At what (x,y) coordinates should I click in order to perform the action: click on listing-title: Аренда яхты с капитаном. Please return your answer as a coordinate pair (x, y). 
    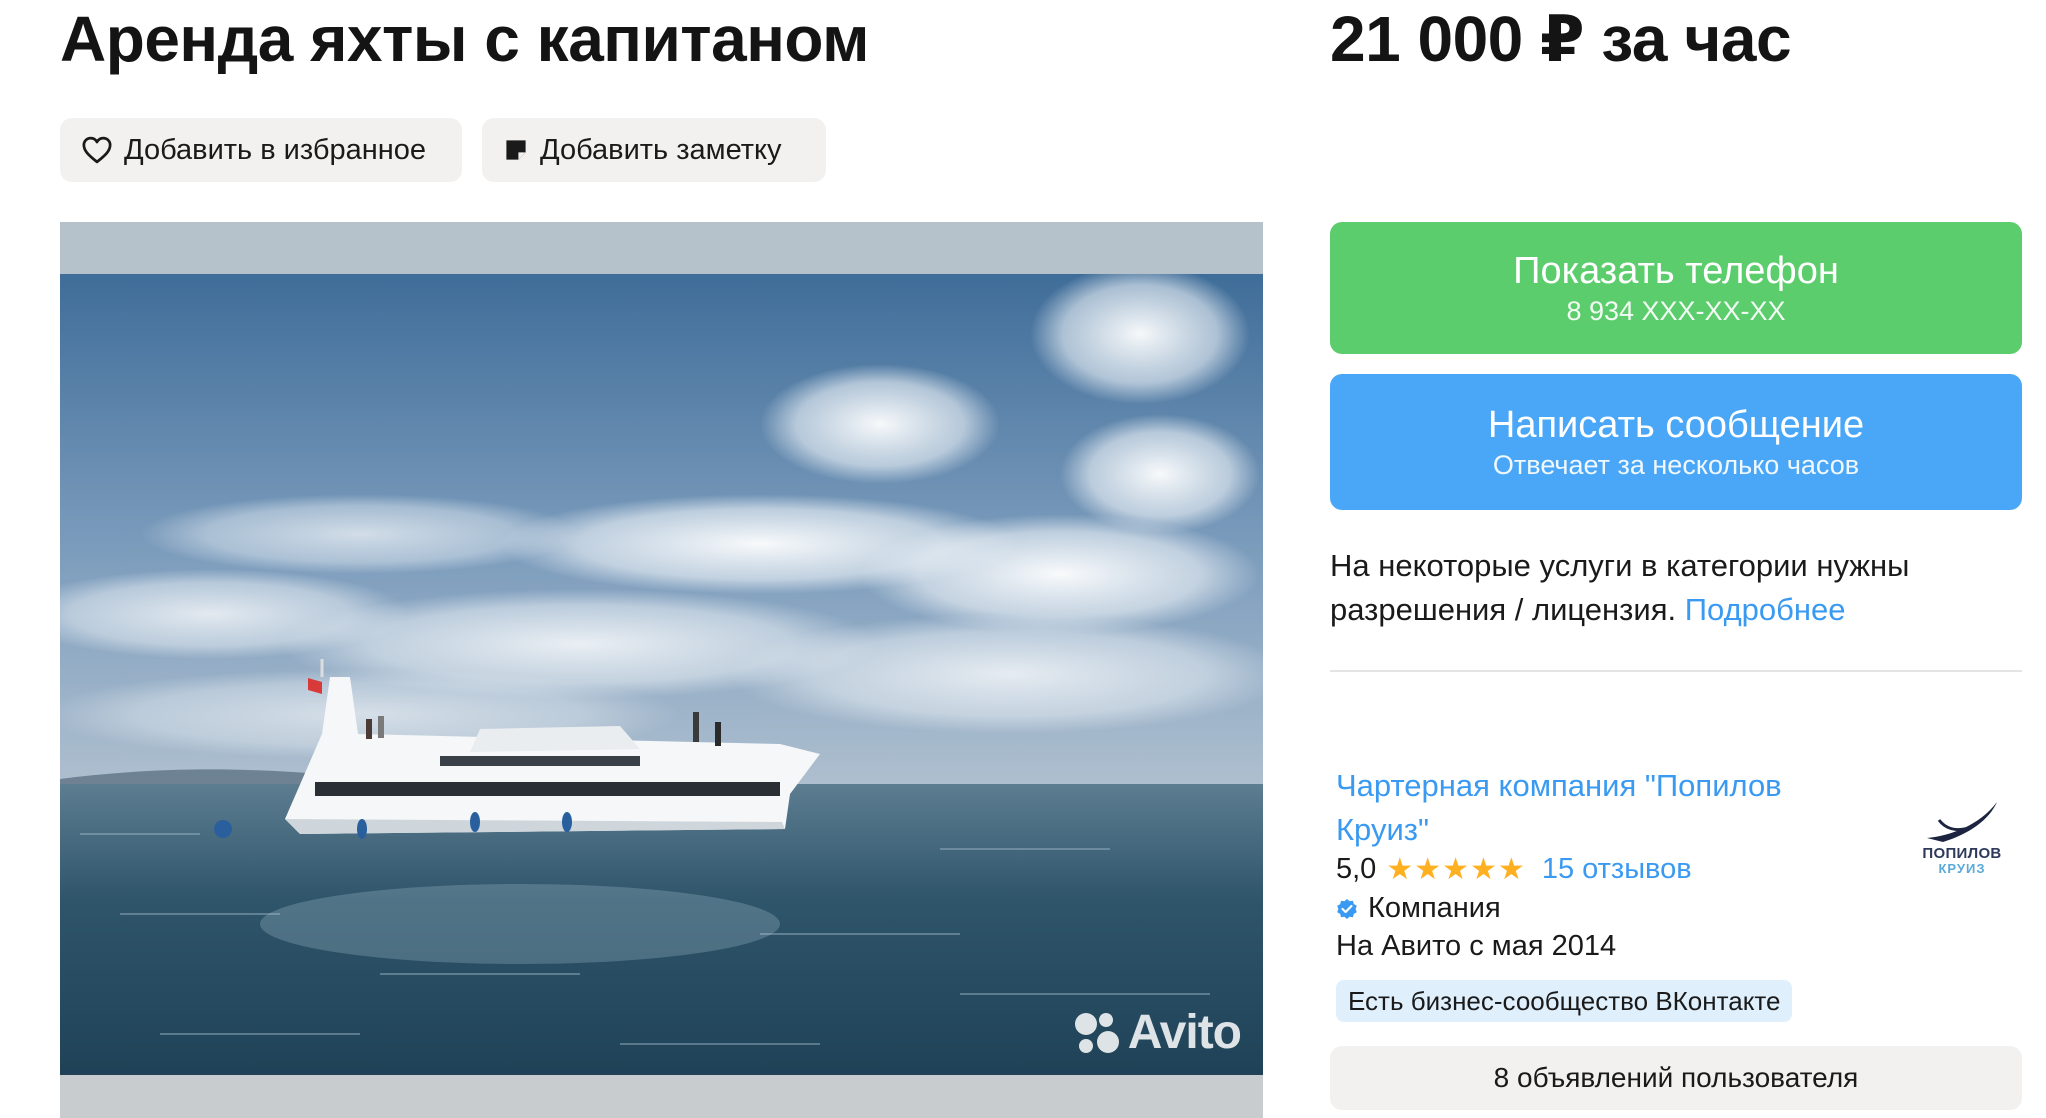
    Looking at the image, I should click on (464, 39).